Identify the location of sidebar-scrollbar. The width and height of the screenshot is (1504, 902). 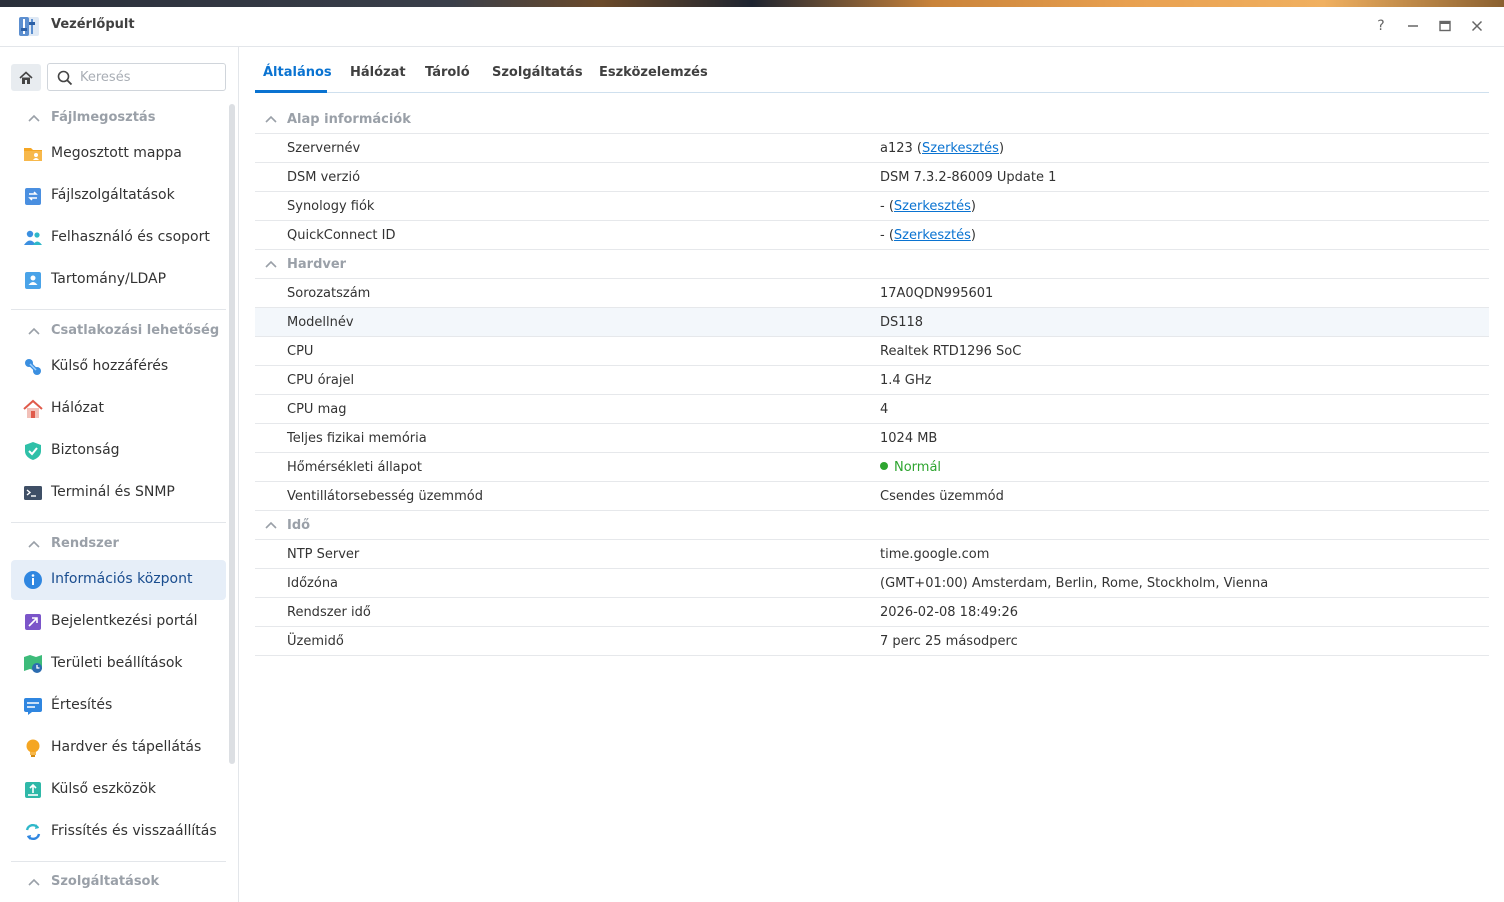
(232, 434).